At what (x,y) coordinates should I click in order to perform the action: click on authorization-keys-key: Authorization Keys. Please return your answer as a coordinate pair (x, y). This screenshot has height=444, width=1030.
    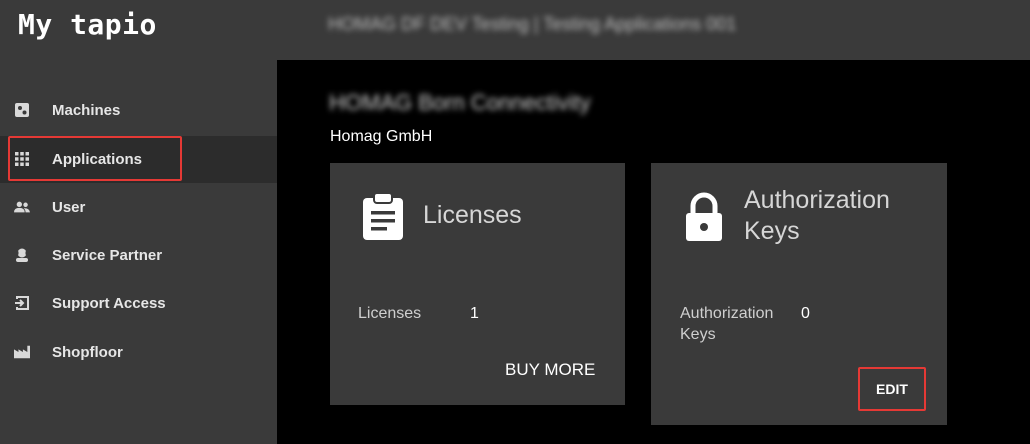
    Looking at the image, I should click on (726, 324).